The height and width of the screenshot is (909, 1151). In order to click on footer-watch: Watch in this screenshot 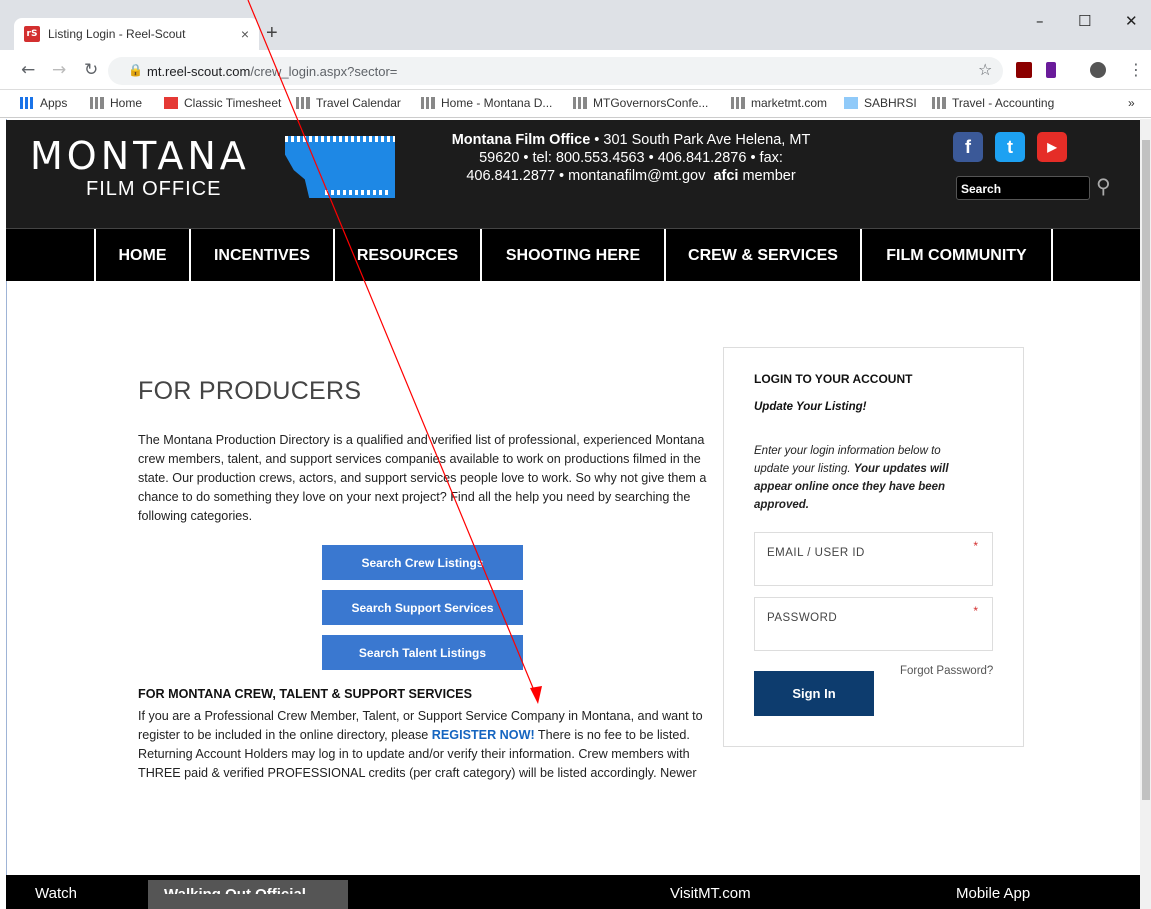, I will do `click(56, 893)`.